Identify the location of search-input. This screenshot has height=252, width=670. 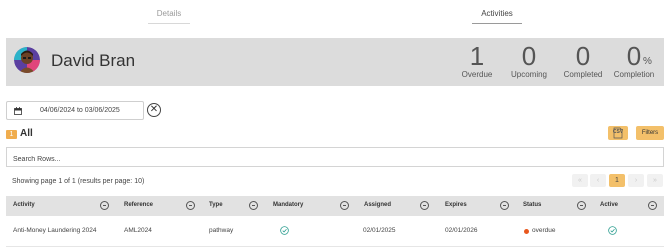
(335, 159).